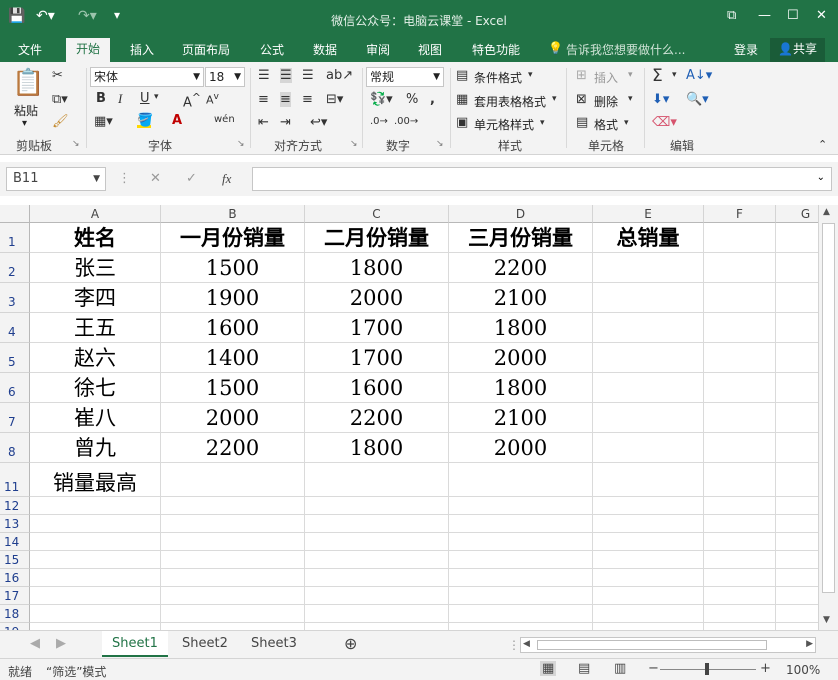 This screenshot has height=680, width=838. I want to click on select-all-corner, so click(15, 214).